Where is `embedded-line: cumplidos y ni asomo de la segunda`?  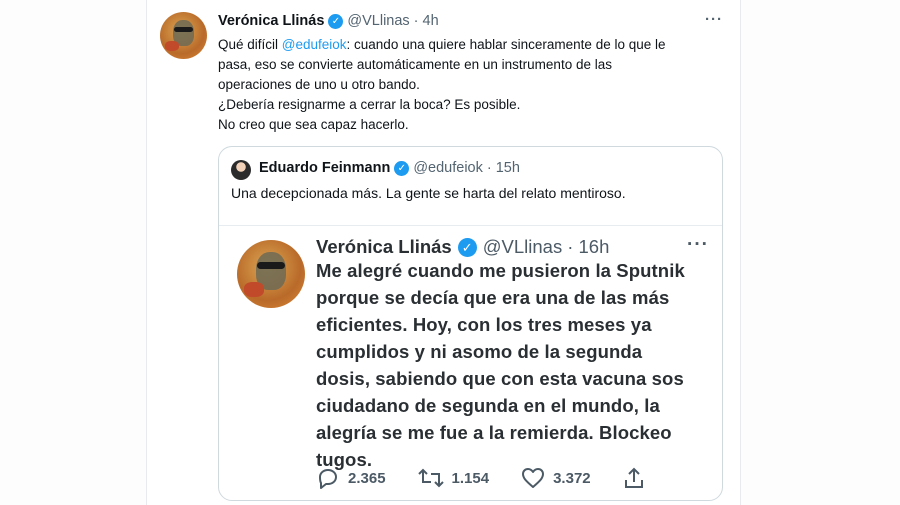 embedded-line: cumplidos y ni asomo de la segunda is located at coordinates (479, 351).